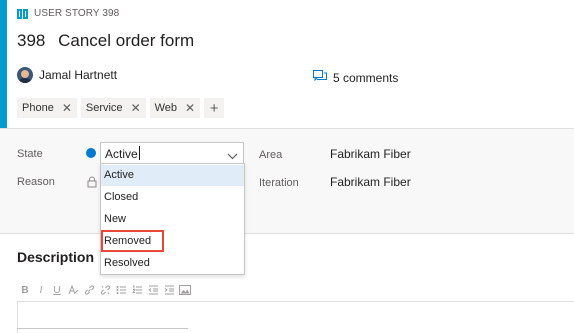  What do you see at coordinates (30, 154) in the screenshot?
I see `state-label: State` at bounding box center [30, 154].